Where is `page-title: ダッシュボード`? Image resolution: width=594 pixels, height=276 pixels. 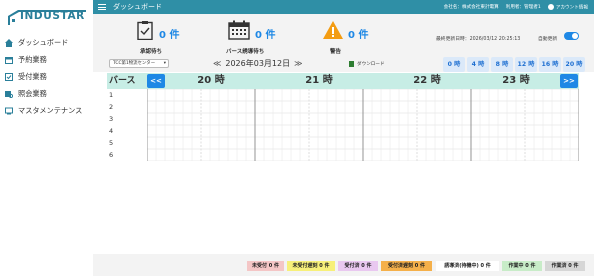
page-title: ダッシュボード is located at coordinates (137, 7).